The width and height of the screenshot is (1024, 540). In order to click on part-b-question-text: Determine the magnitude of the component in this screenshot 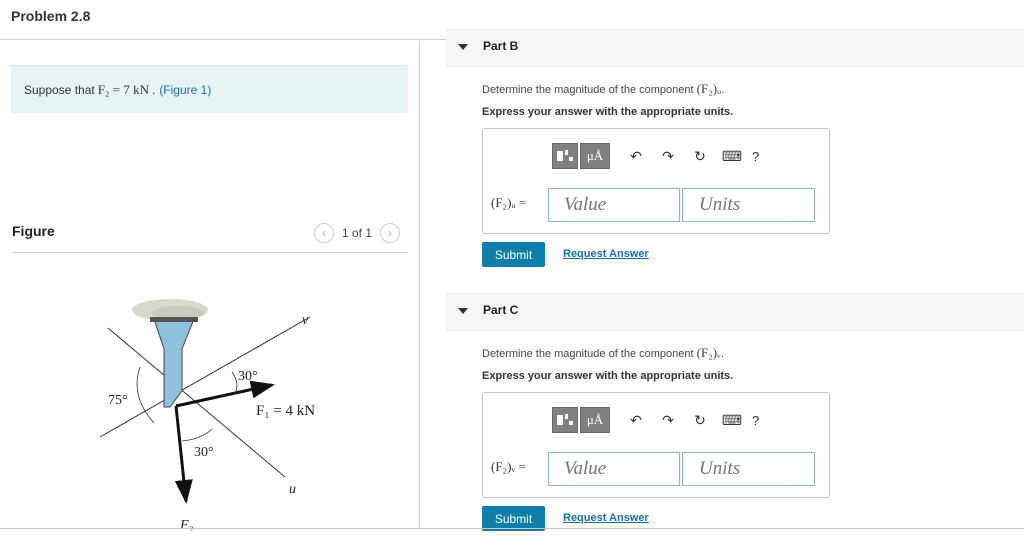, I will do `click(588, 90)`.